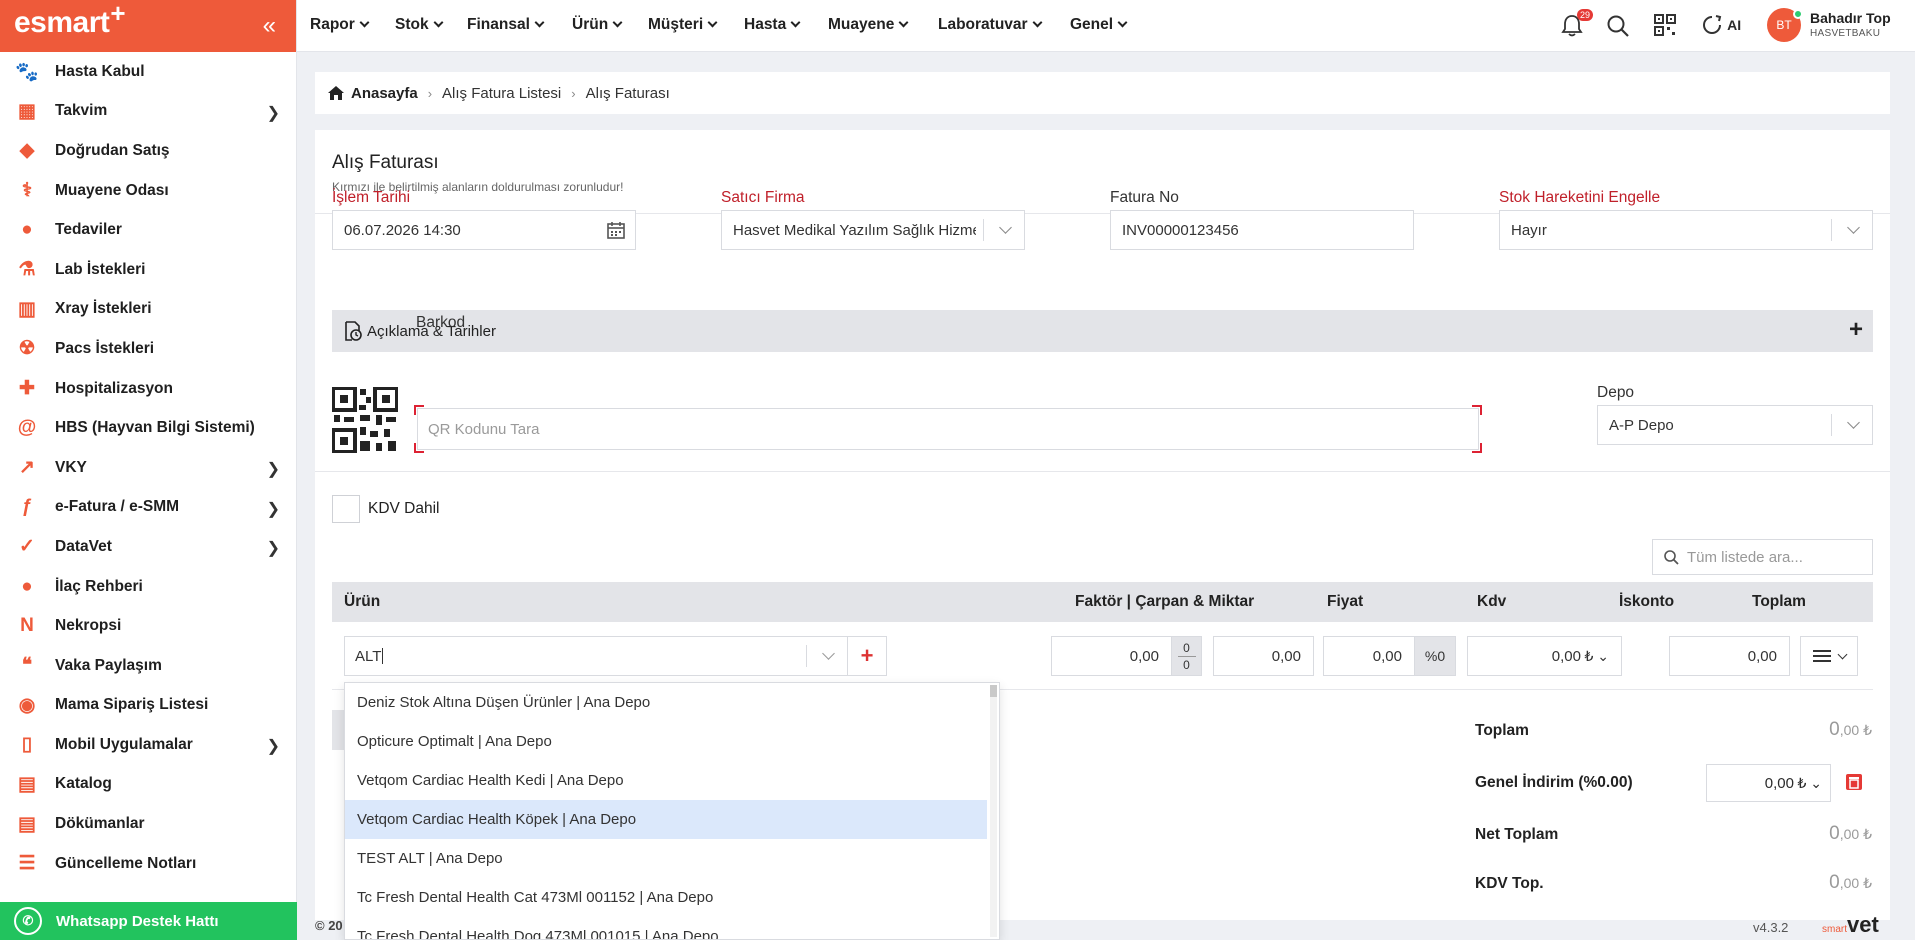 The height and width of the screenshot is (940, 1915). I want to click on kdv-input: 0,00, so click(1369, 656).